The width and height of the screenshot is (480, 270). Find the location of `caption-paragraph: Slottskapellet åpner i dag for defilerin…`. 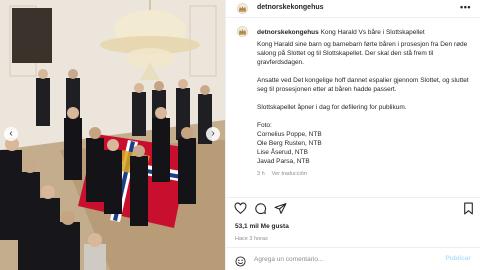

caption-paragraph: Slottskapellet åpner i dag for defilerin… is located at coordinates (332, 107).